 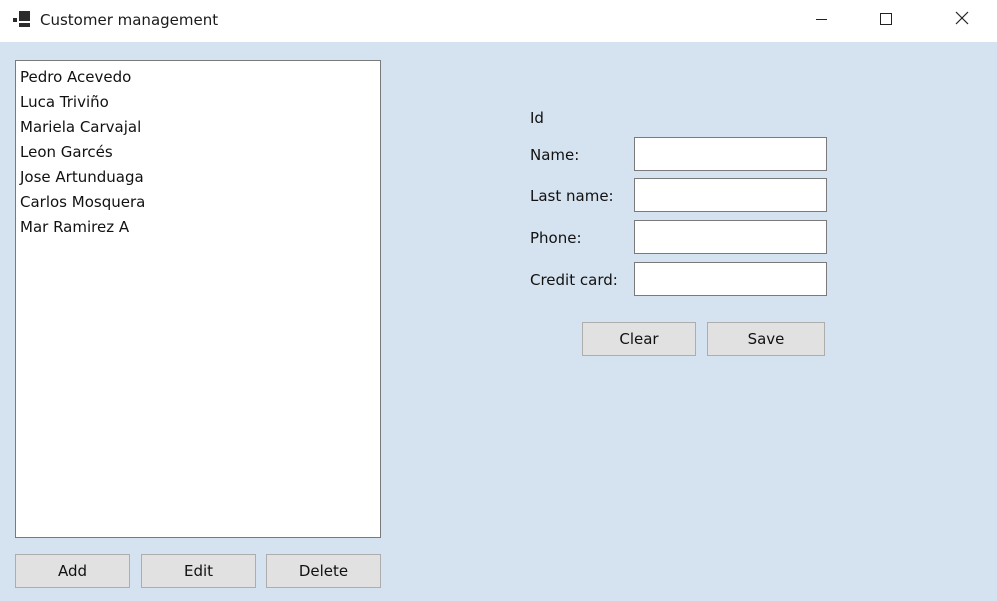 What do you see at coordinates (72, 571) in the screenshot?
I see `add-button: Add` at bounding box center [72, 571].